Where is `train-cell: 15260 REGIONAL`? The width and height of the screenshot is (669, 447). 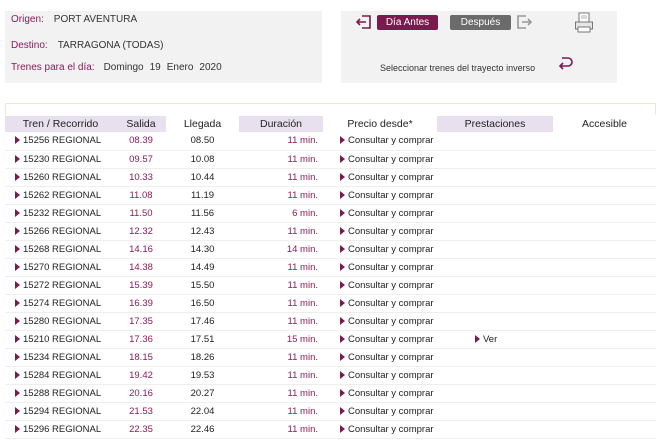 train-cell: 15260 REGIONAL is located at coordinates (60, 177).